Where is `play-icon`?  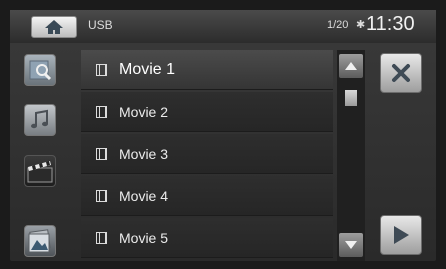 play-icon is located at coordinates (401, 235).